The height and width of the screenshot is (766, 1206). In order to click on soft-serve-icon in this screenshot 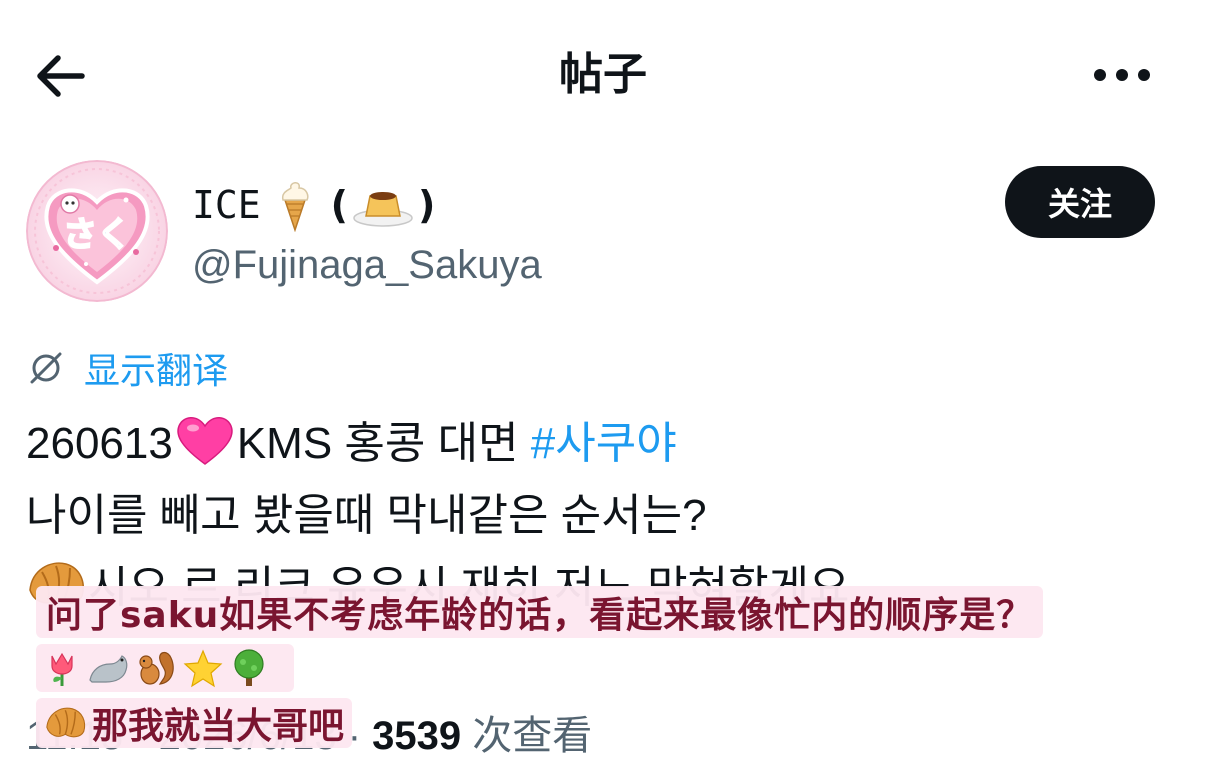, I will do `click(295, 207)`.